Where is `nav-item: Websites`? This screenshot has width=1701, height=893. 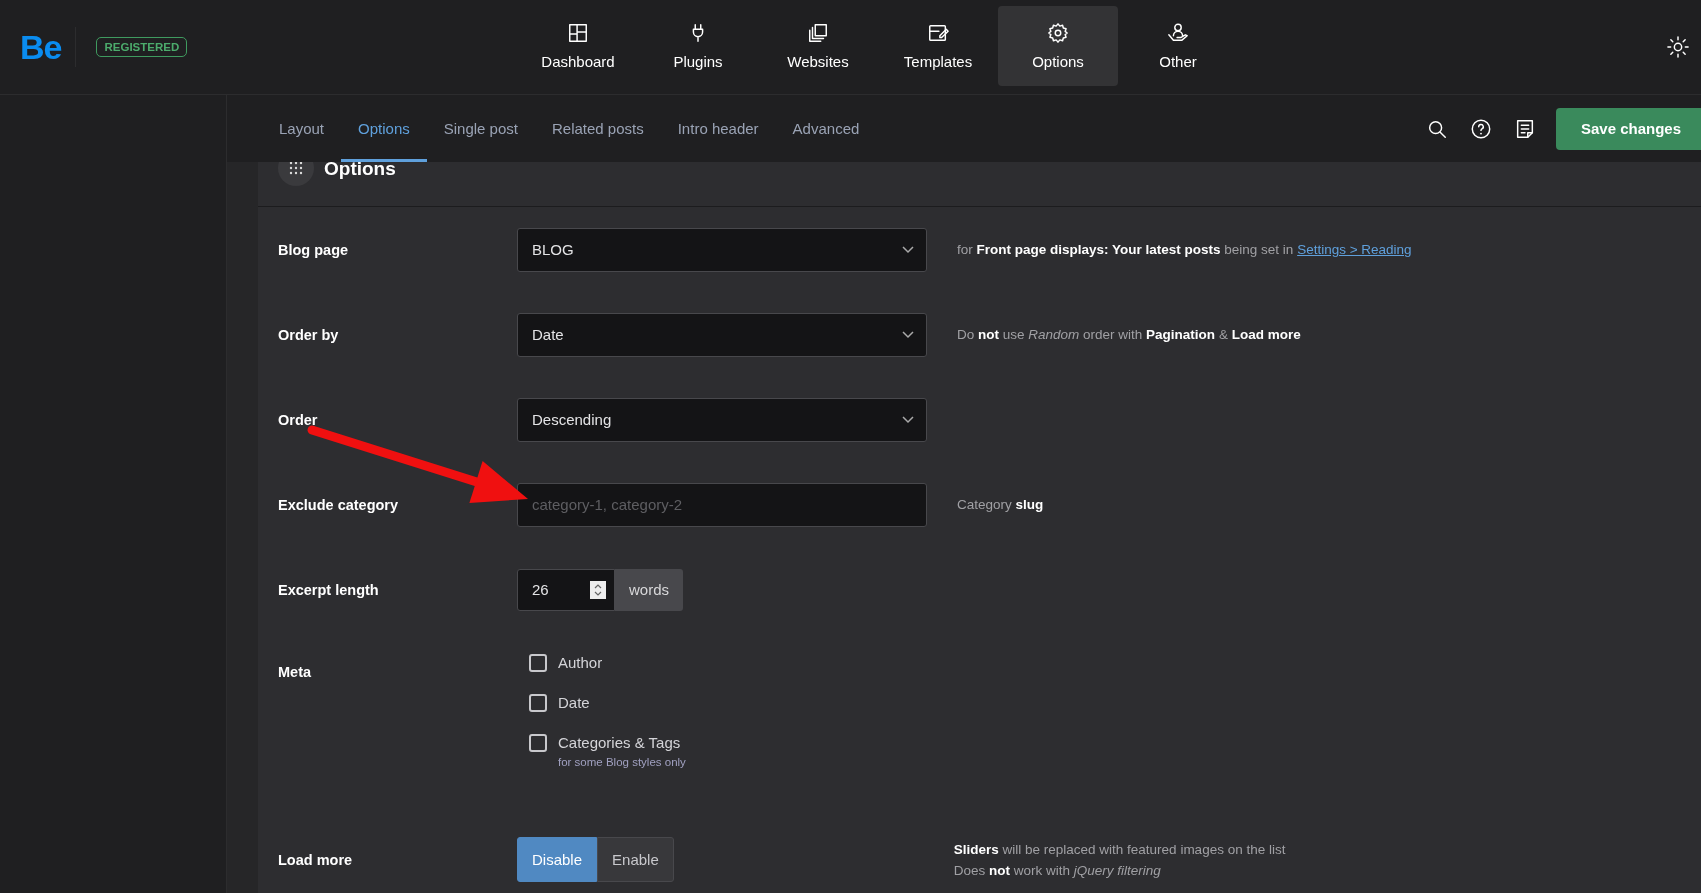
nav-item: Websites is located at coordinates (818, 46).